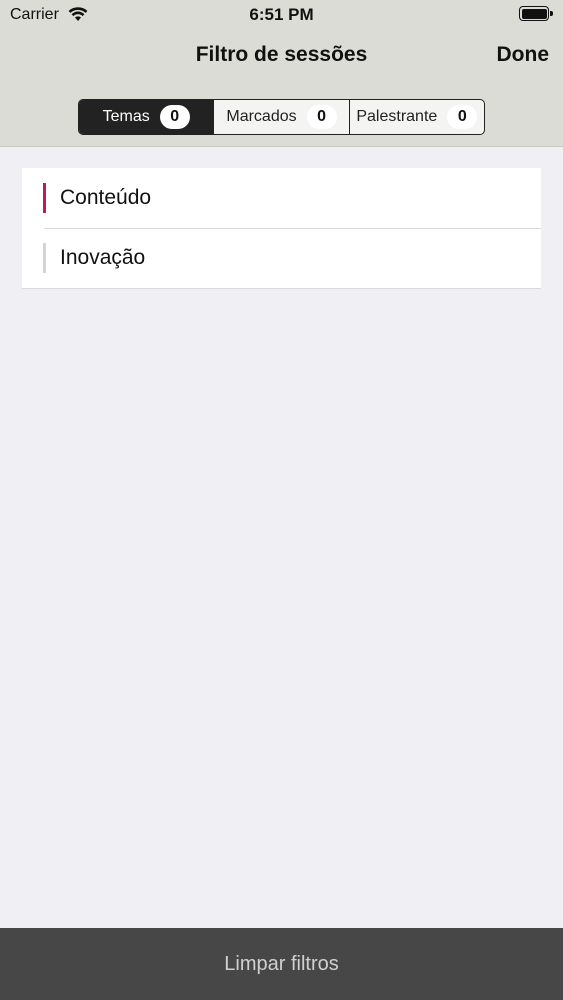 Image resolution: width=563 pixels, height=1000 pixels. What do you see at coordinates (523, 55) in the screenshot?
I see `done-button: Done` at bounding box center [523, 55].